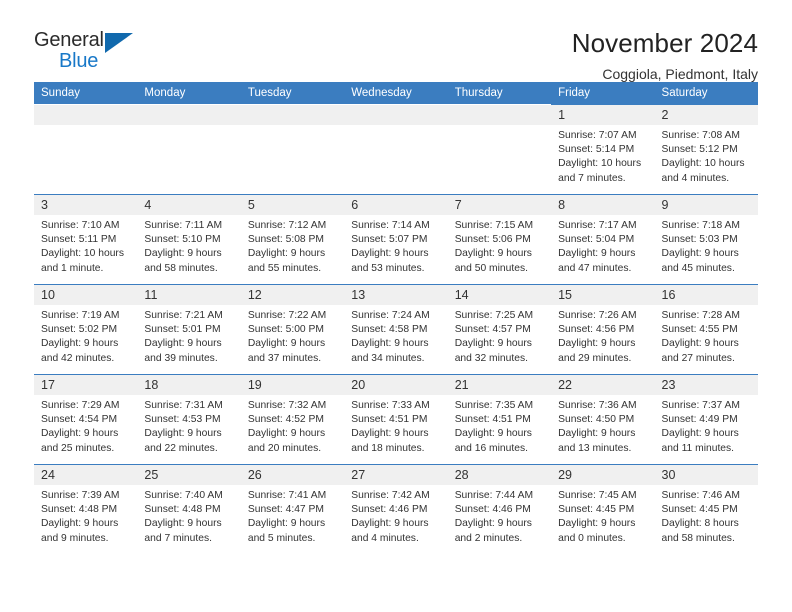 Image resolution: width=792 pixels, height=612 pixels. Describe the element at coordinates (389, 240) in the screenshot. I see `sunset-text: Sunset: 5:07 PM` at that location.